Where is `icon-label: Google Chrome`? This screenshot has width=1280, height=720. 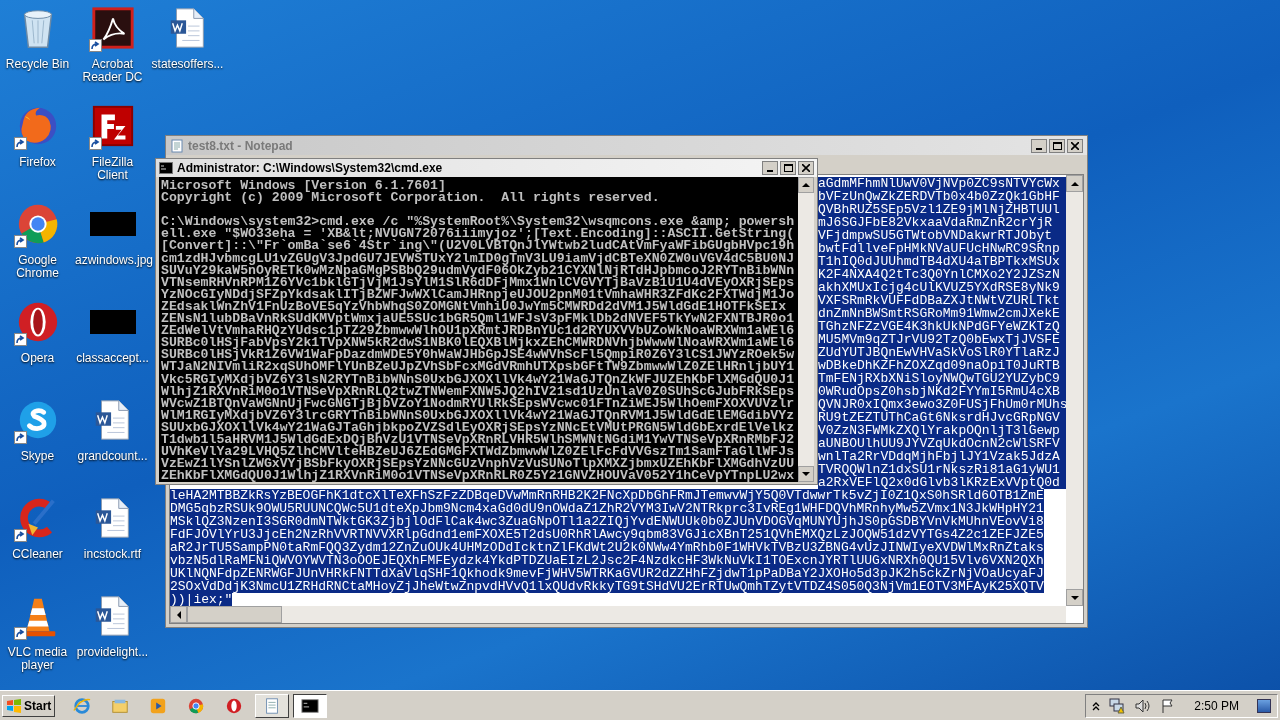
icon-label: Google Chrome is located at coordinates (37, 267).